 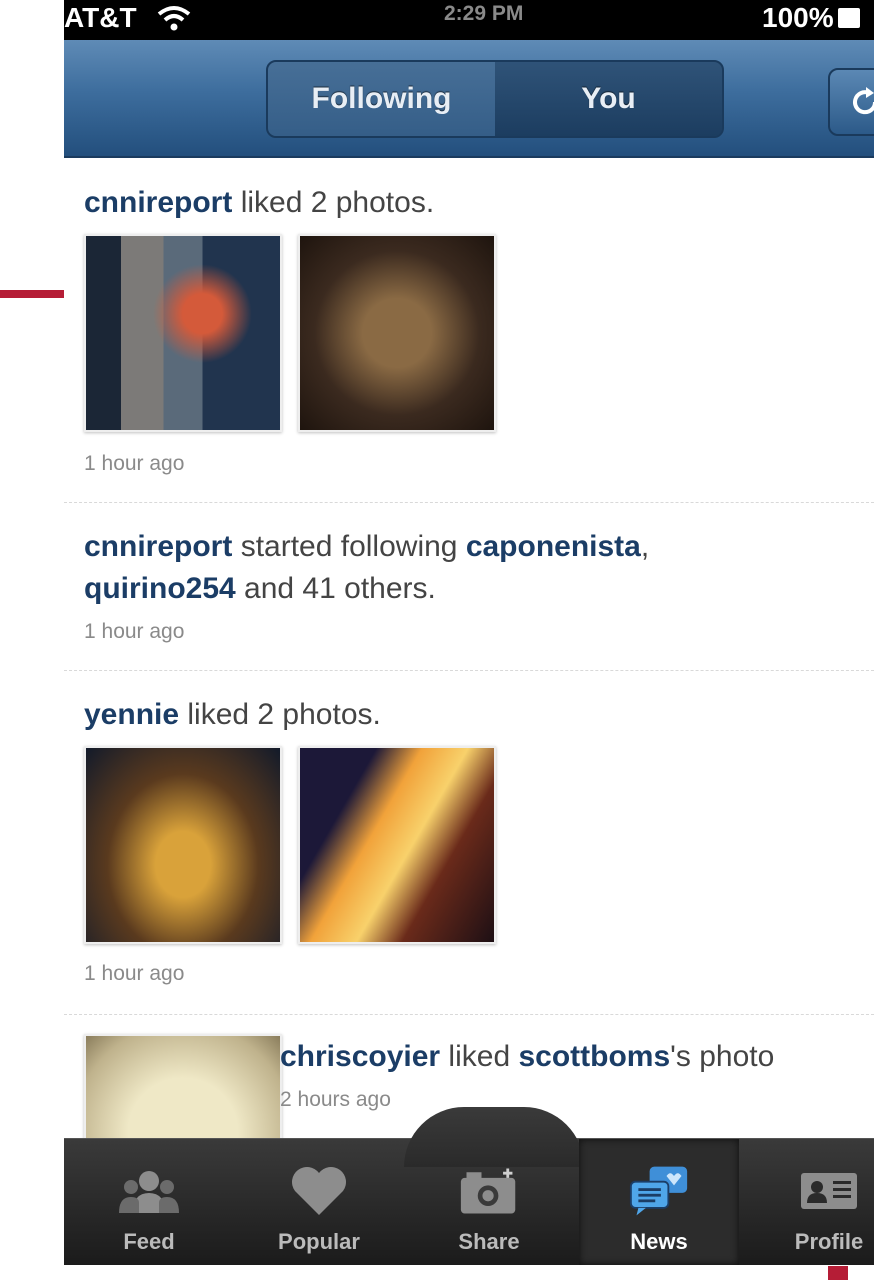 What do you see at coordinates (349, 546) in the screenshot?
I see `activity-text: started following` at bounding box center [349, 546].